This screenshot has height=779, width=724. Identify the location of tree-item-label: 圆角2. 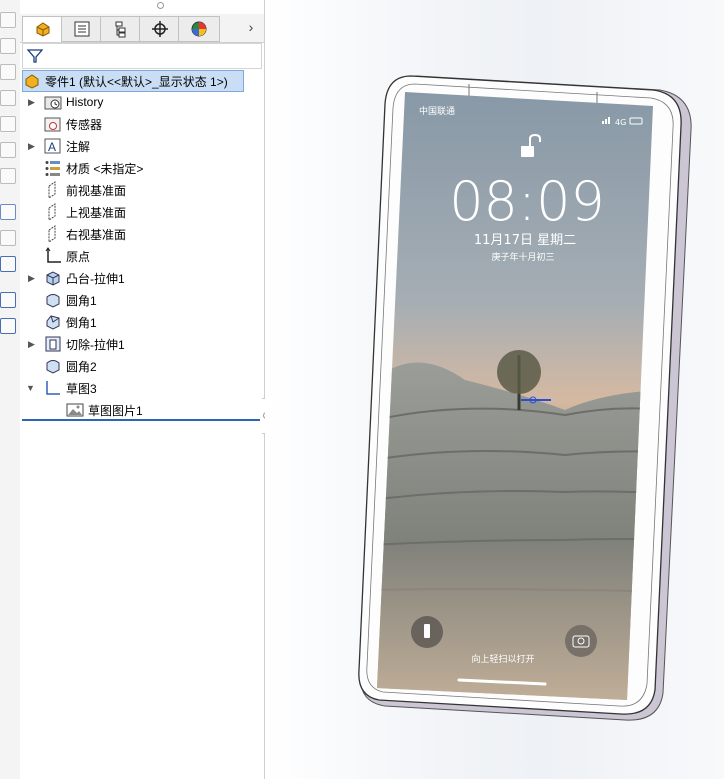
(81, 366).